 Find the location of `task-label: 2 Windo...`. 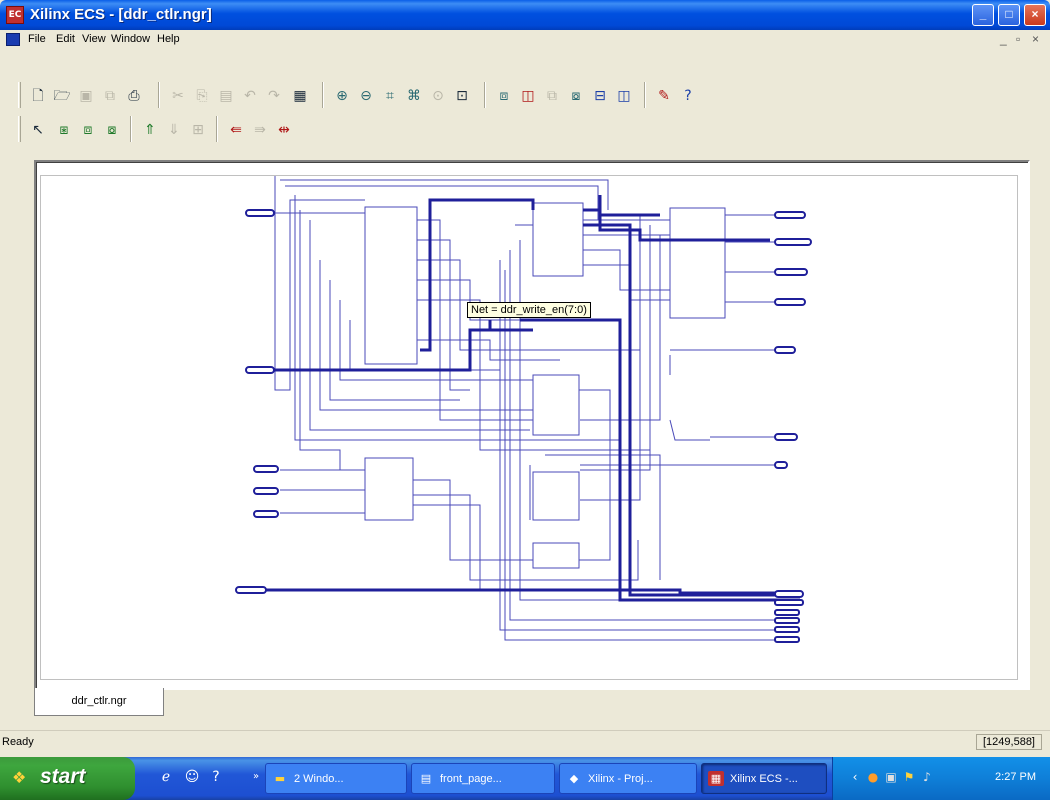

task-label: 2 Windo... is located at coordinates (319, 779).